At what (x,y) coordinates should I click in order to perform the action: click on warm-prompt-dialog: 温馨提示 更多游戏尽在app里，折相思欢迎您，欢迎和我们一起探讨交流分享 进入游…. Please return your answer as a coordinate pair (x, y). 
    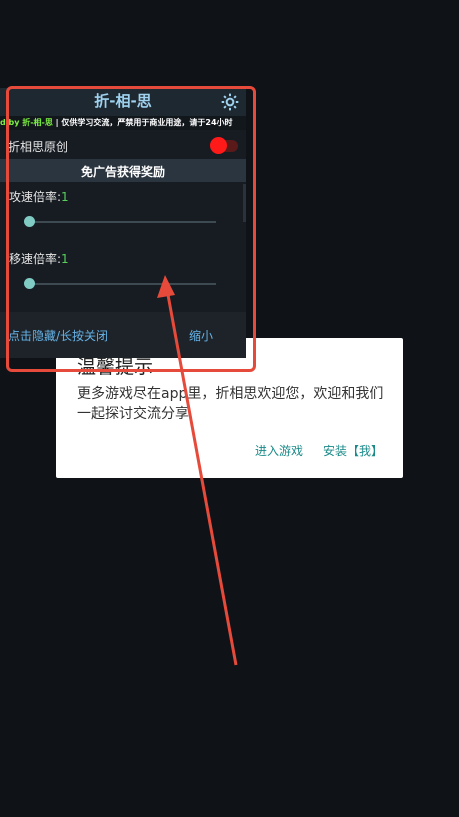
    Looking at the image, I should click on (229, 408).